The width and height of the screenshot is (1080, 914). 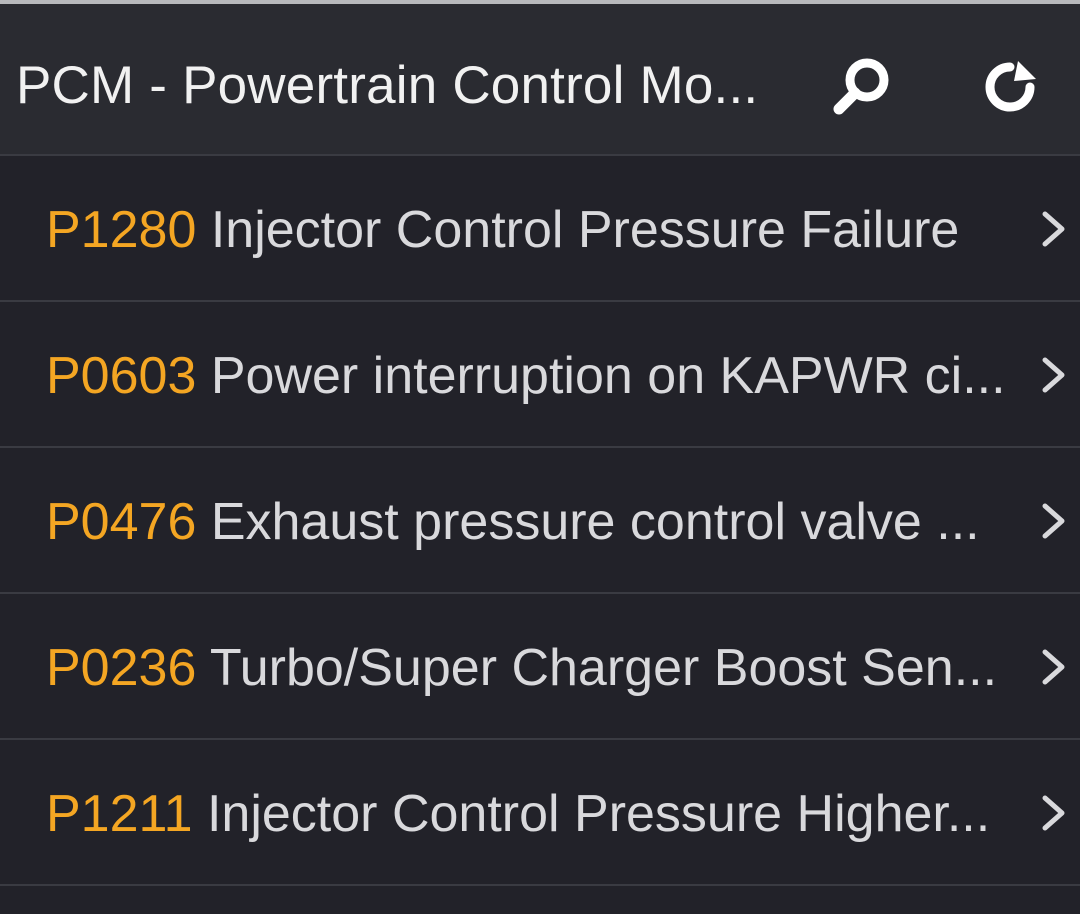 What do you see at coordinates (540, 4) in the screenshot?
I see `status-strip` at bounding box center [540, 4].